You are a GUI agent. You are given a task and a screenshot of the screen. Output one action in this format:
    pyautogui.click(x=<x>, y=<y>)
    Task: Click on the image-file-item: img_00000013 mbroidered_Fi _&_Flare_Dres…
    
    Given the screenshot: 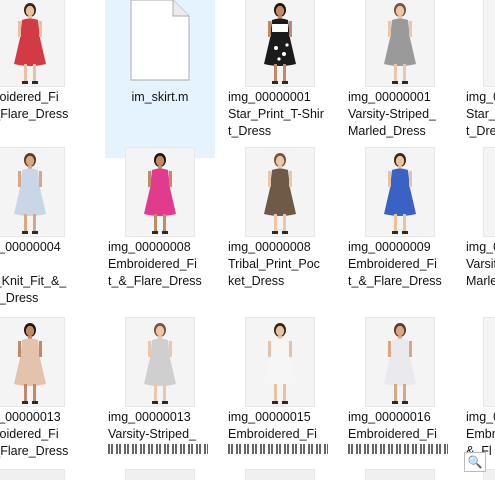 What is the action you would take?
    pyautogui.click(x=42, y=399)
    